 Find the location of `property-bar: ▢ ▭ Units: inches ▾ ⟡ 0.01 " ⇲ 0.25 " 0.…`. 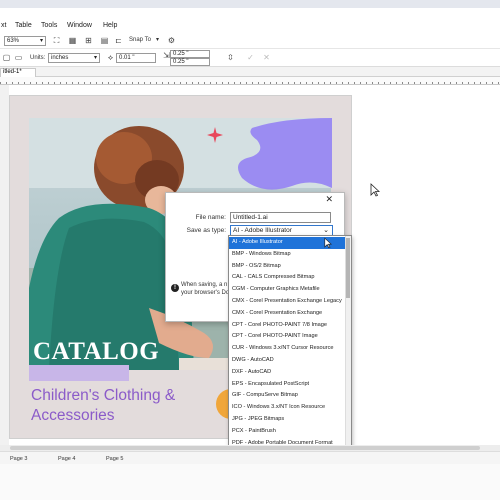

property-bar: ▢ ▭ Units: inches ▾ ⟡ 0.01 " ⇲ 0.25 " 0.… is located at coordinates (250, 58).